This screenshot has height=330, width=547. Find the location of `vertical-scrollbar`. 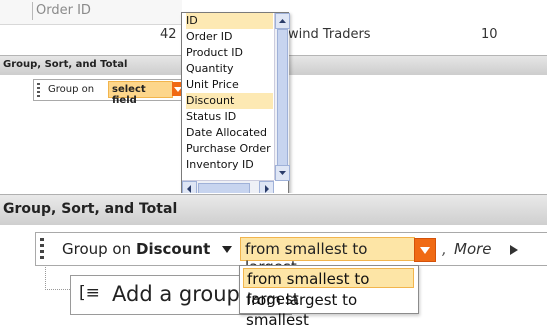

vertical-scrollbar is located at coordinates (282, 97).